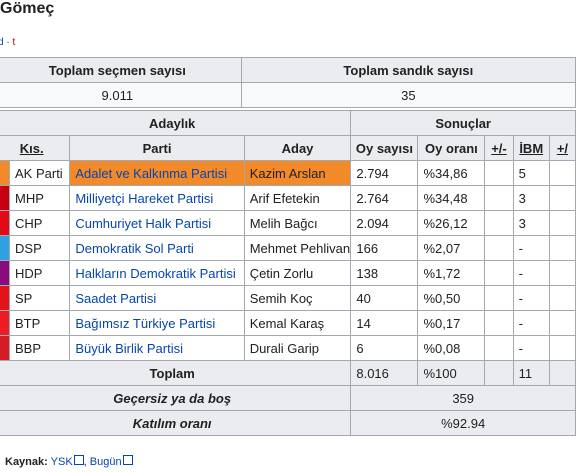 This screenshot has width=583, height=472. What do you see at coordinates (384, 173) in the screenshot?
I see `vote-count: 2.794` at bounding box center [384, 173].